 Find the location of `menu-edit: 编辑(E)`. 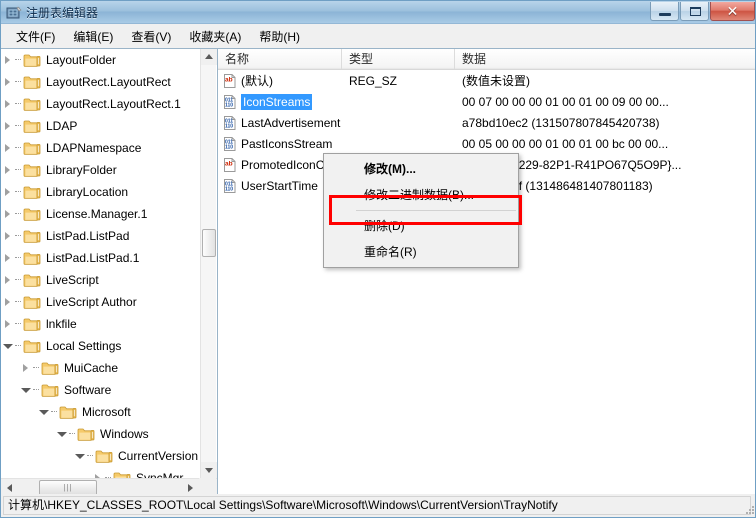

menu-edit: 编辑(E) is located at coordinates (93, 36).